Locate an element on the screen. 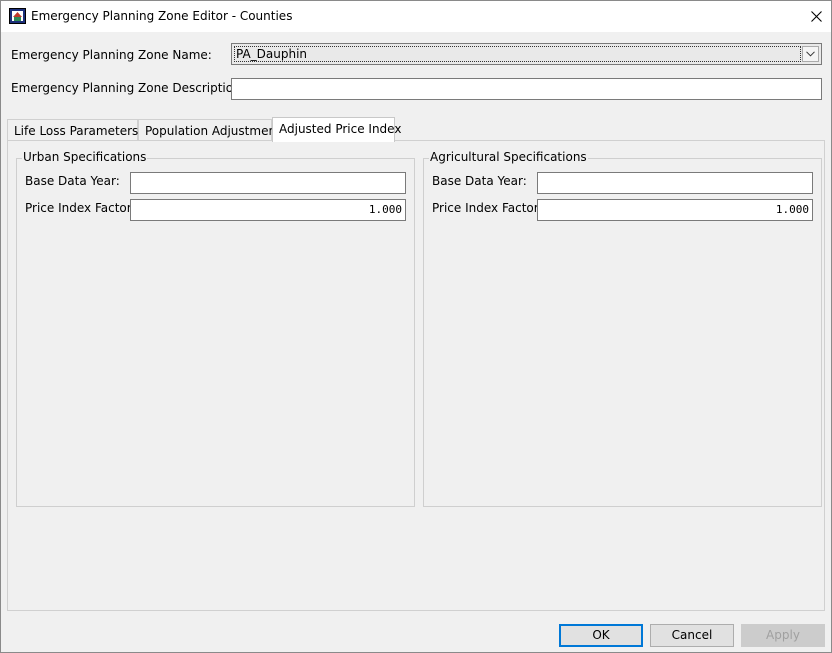 This screenshot has height=653, width=832. urban-price-index-field: 1.000 is located at coordinates (268, 210).